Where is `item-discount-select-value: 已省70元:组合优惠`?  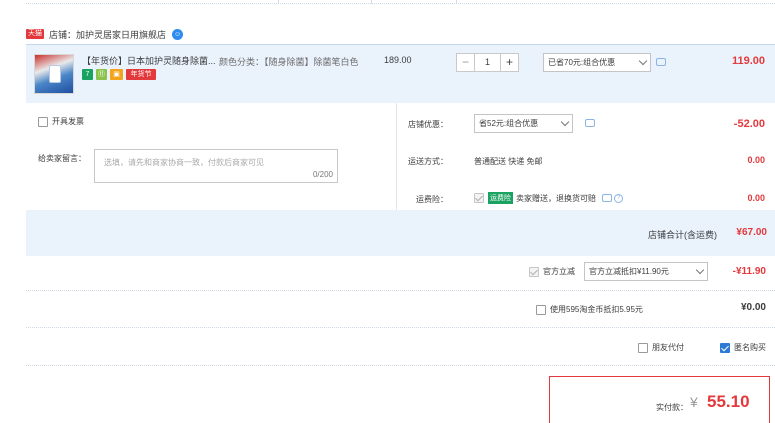 item-discount-select-value: 已省70元:组合优惠 is located at coordinates (582, 62).